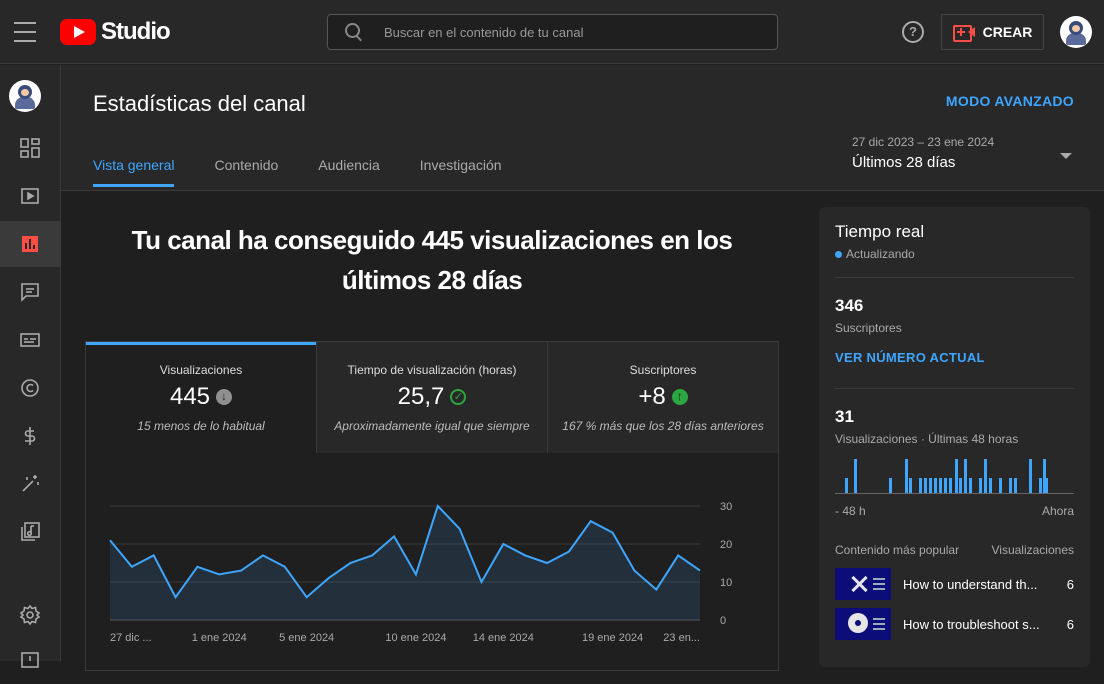 This screenshot has width=1104, height=684. Describe the element at coordinates (663, 370) in the screenshot. I see `metric-title: Suscriptores` at that location.